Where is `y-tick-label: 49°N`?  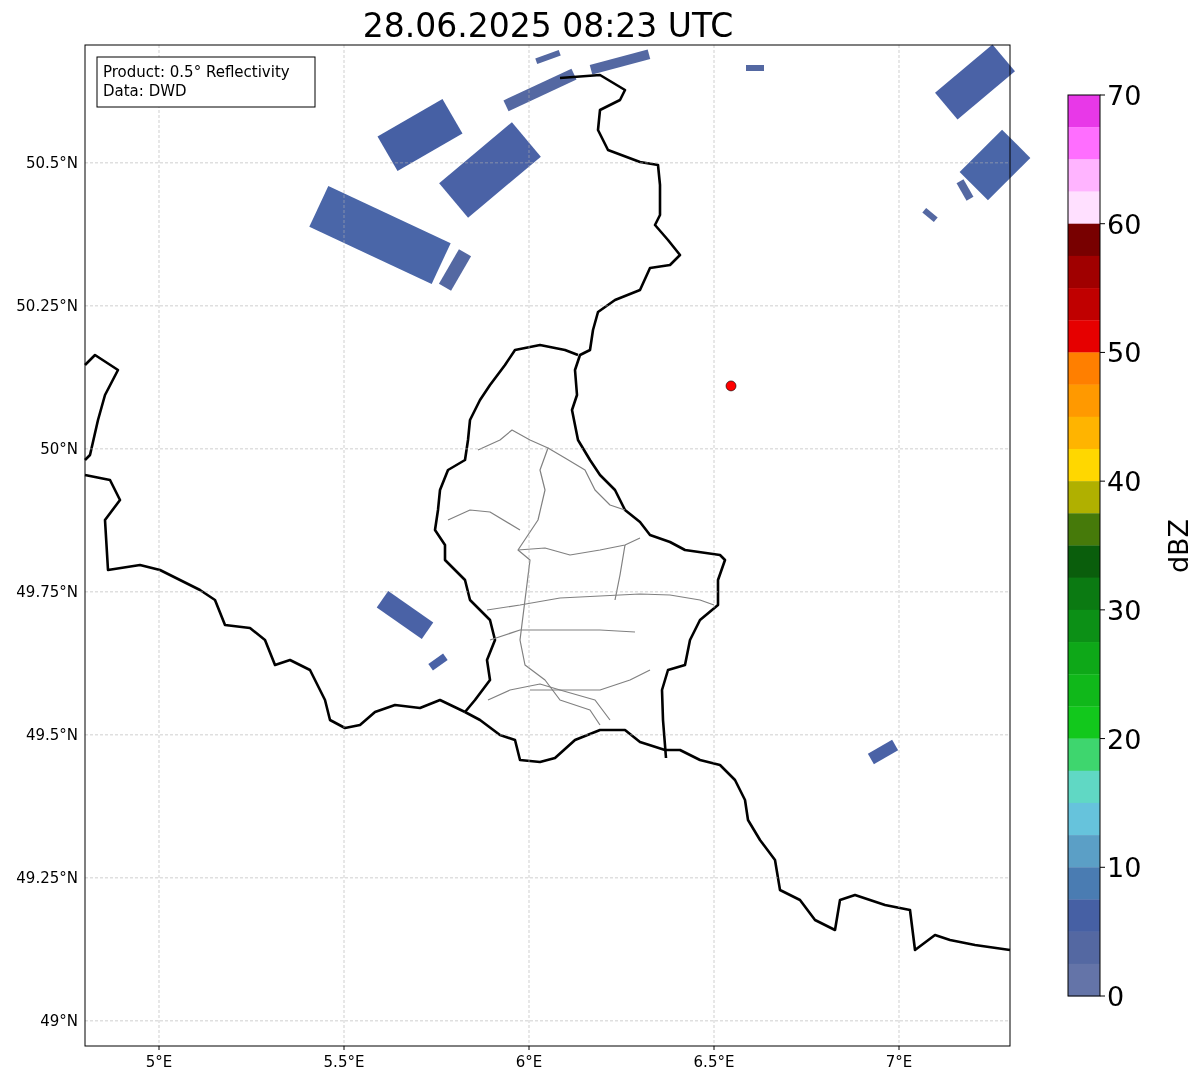 y-tick-label: 49°N is located at coordinates (59, 1020).